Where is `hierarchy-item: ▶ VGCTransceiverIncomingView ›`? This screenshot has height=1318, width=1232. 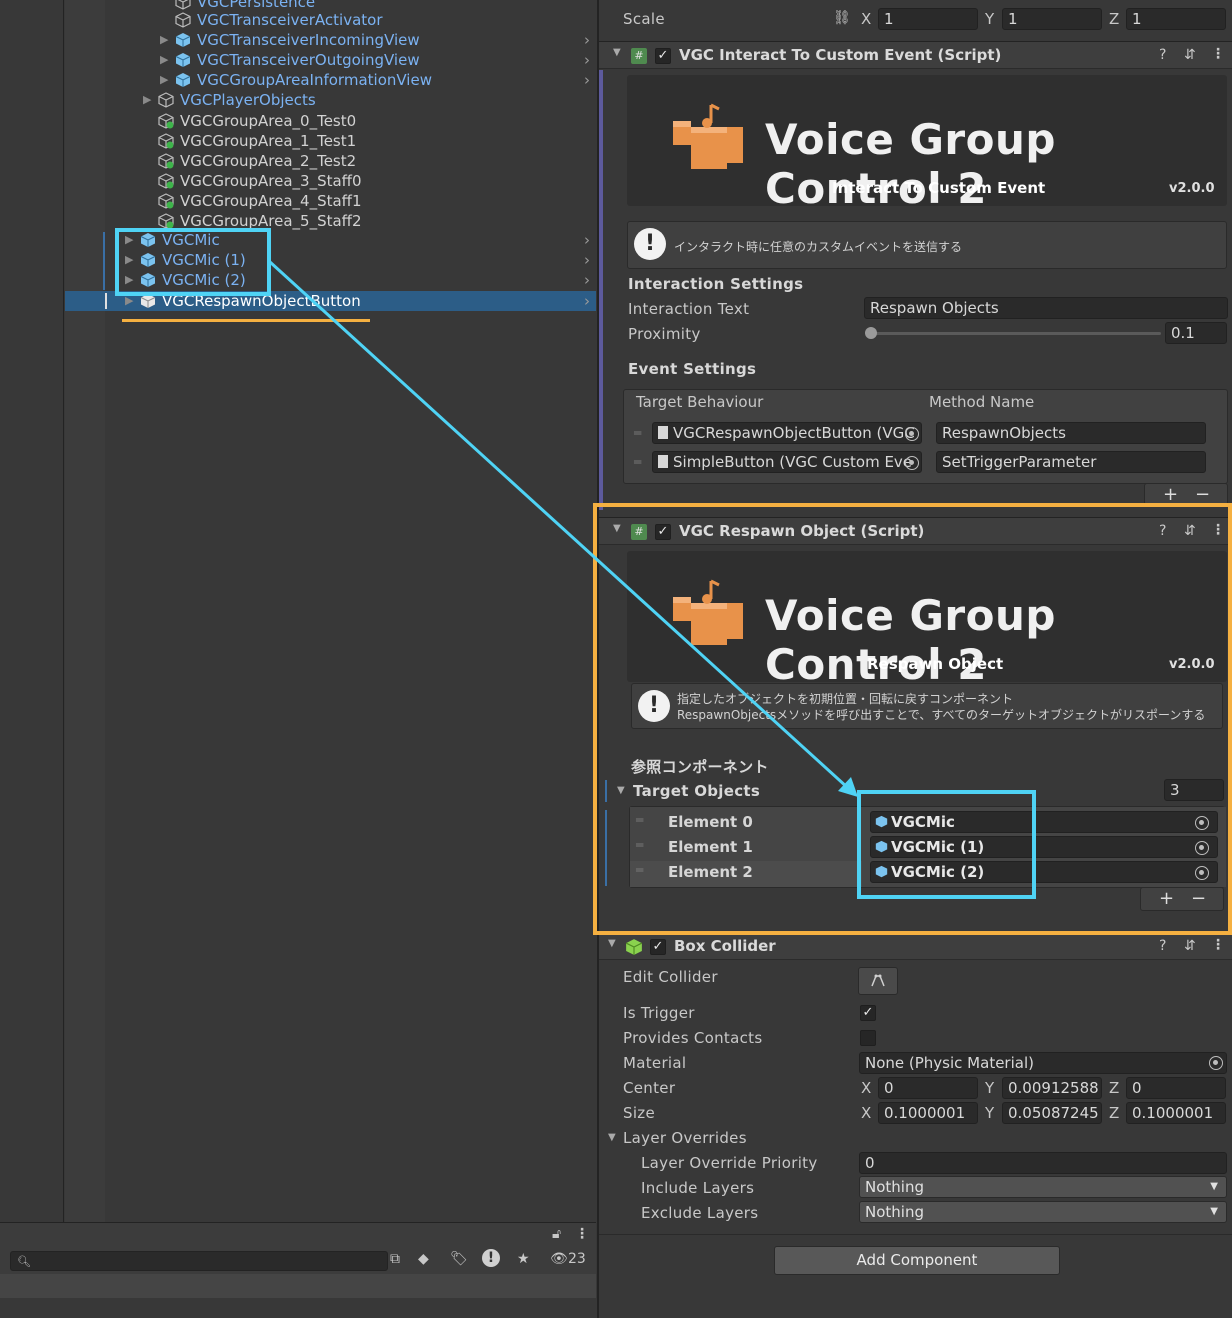 hierarchy-item: ▶ VGCTransceiverIncomingView › is located at coordinates (350, 40).